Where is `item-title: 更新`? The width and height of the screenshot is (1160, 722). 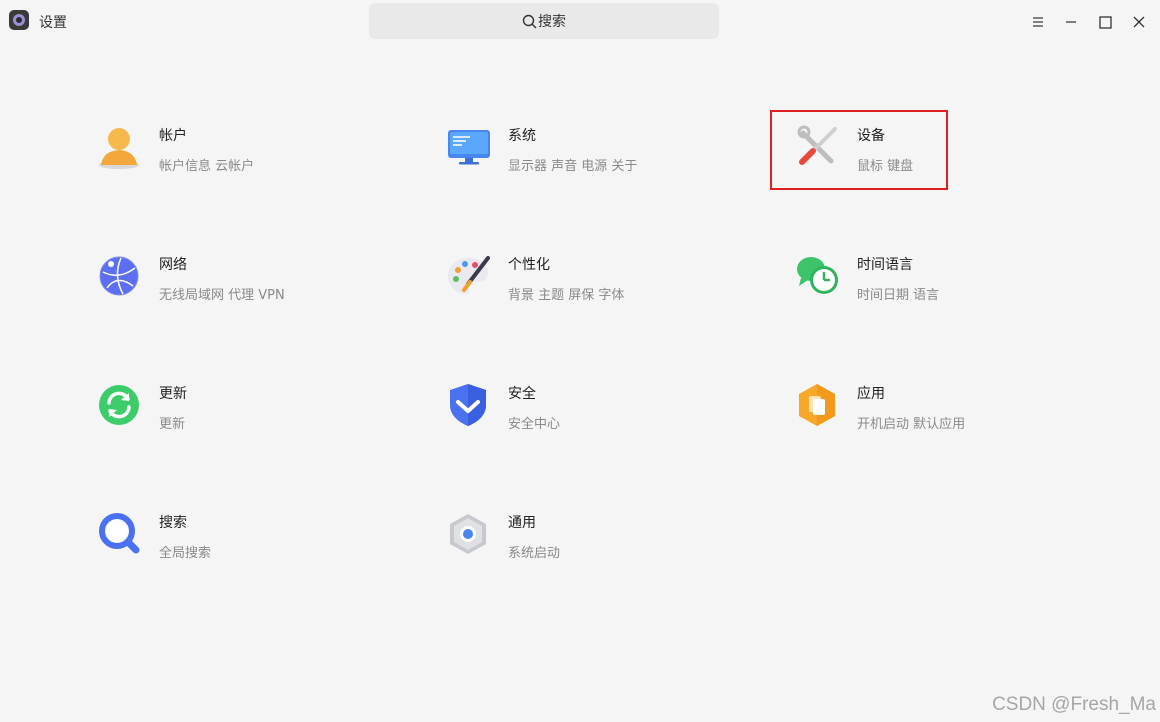 item-title: 更新 is located at coordinates (173, 394).